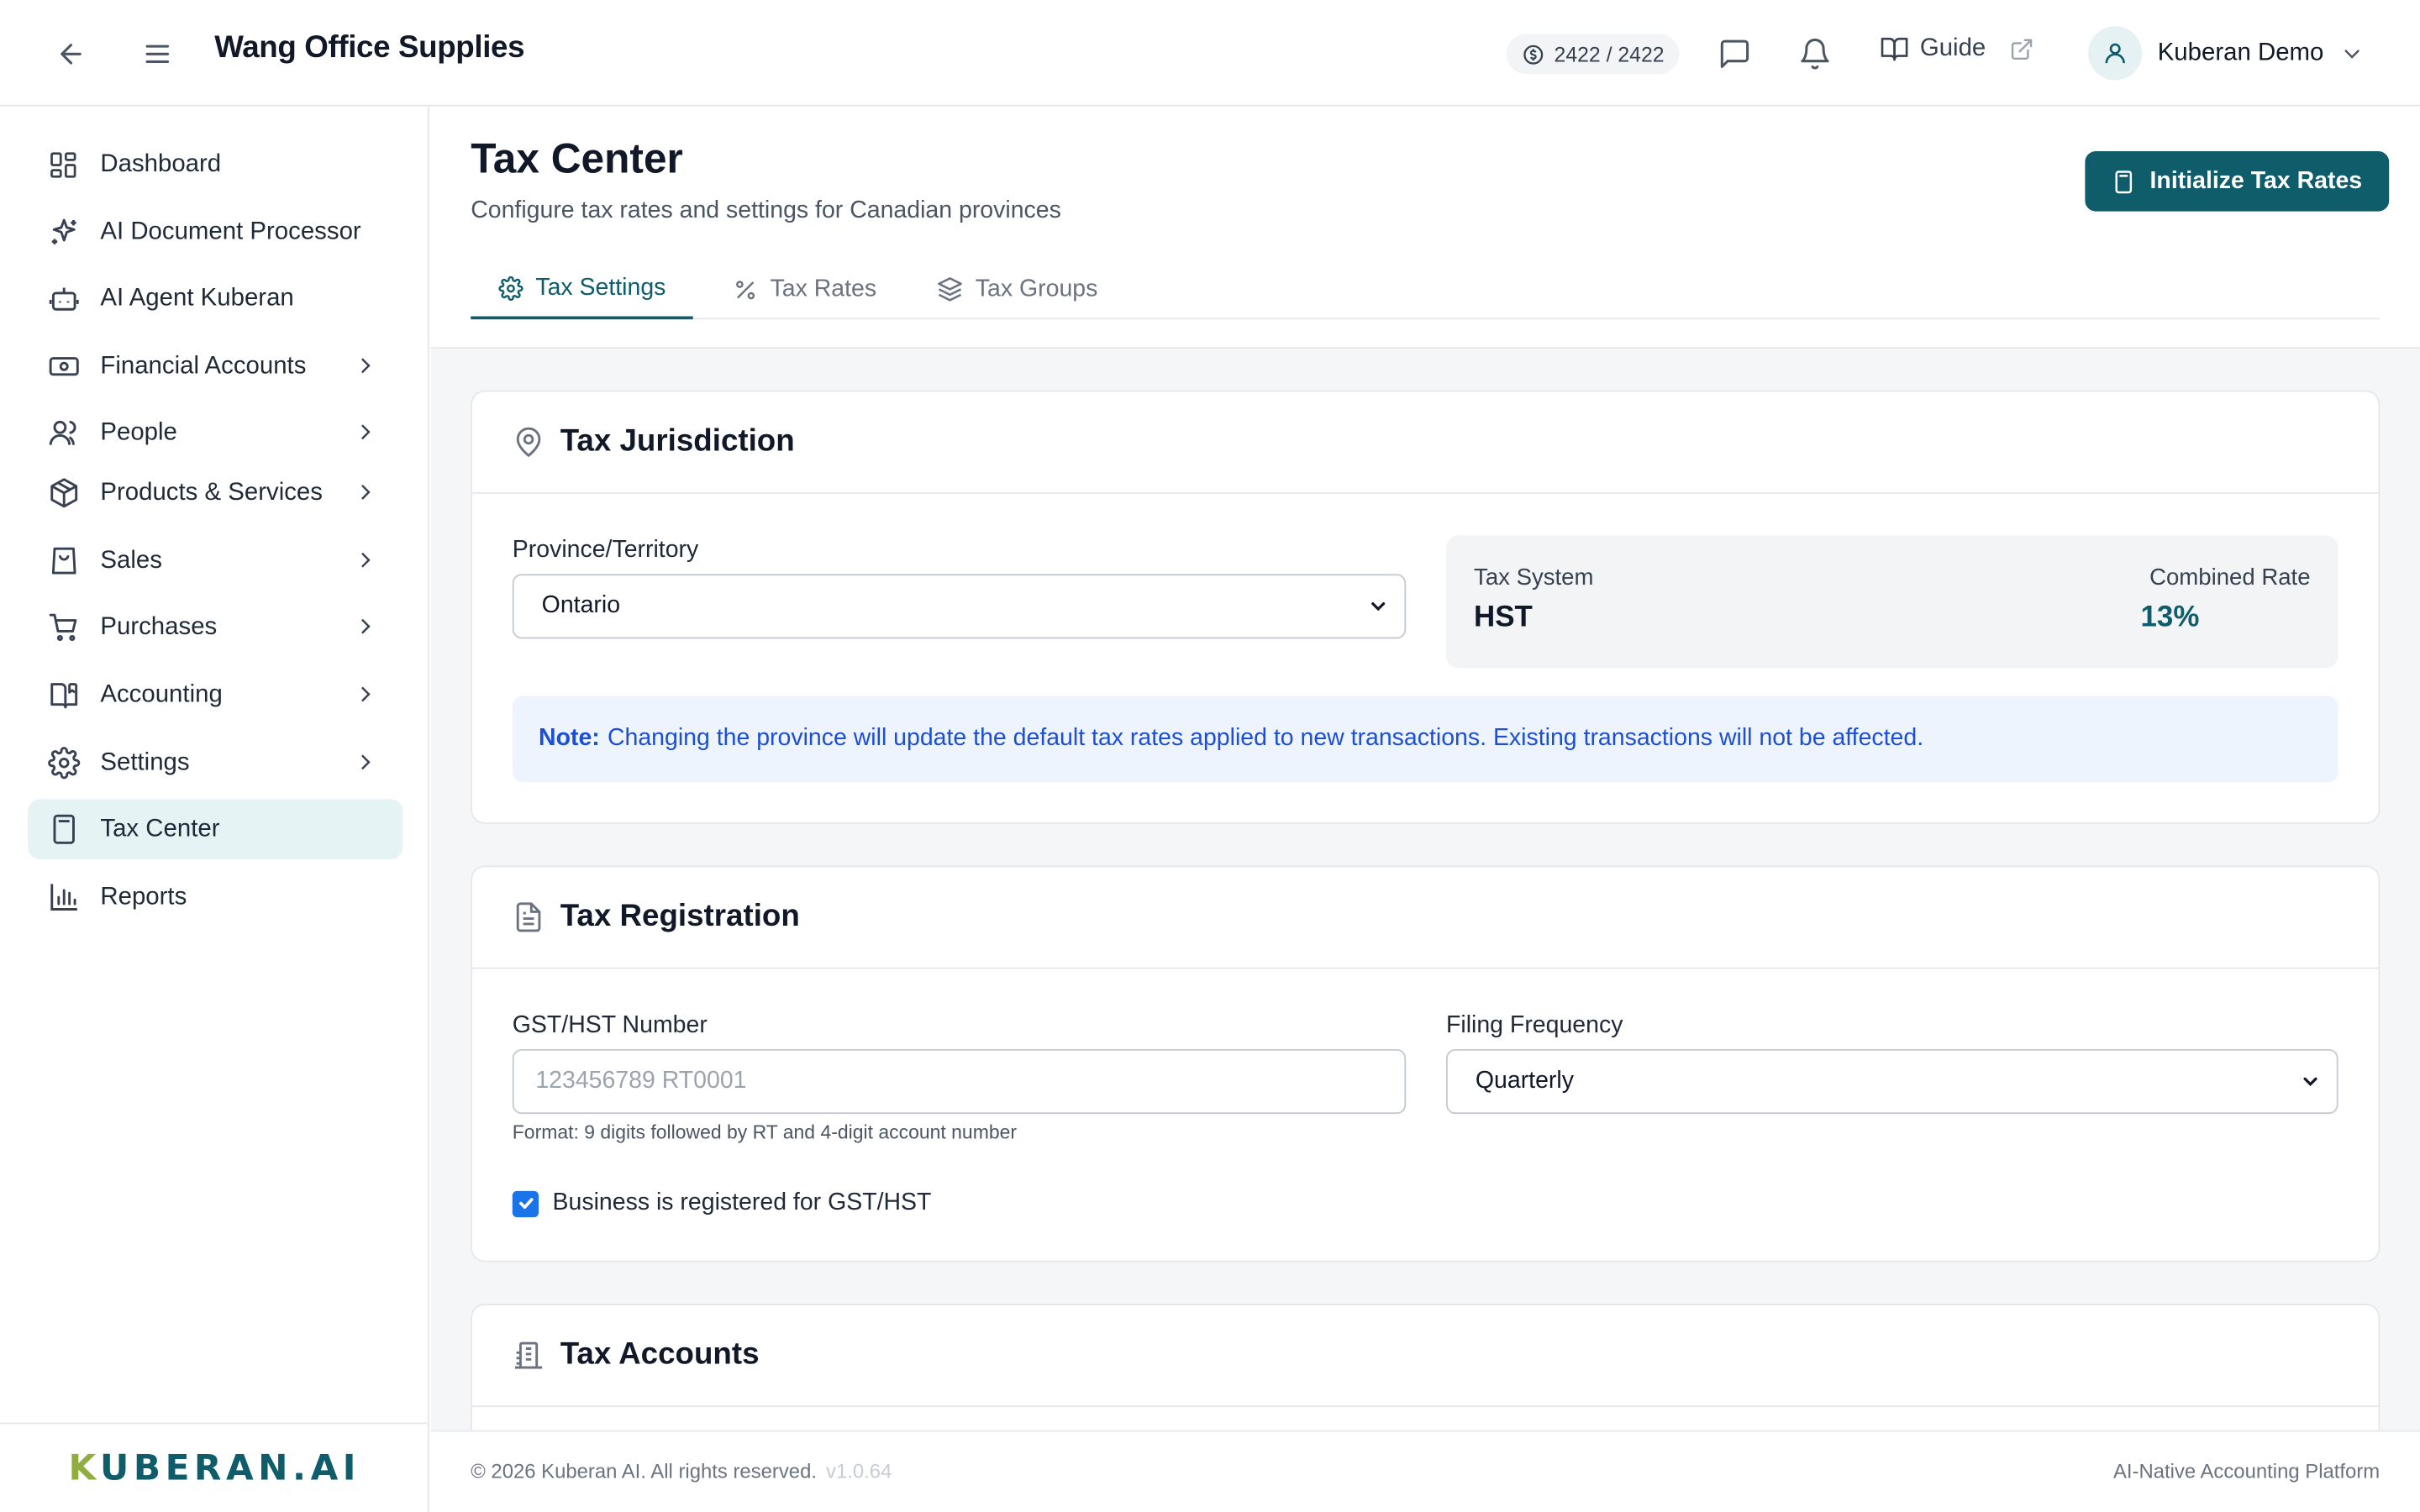 The image size is (2420, 1512). I want to click on book-open-icon, so click(1894, 49).